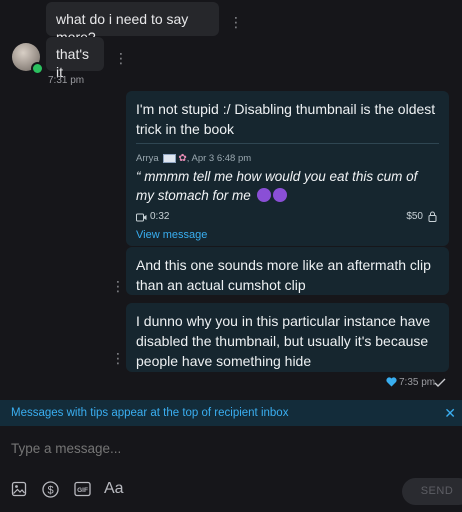  What do you see at coordinates (417, 382) in the screenshot?
I see `message-timestamp: 7:35 pm` at bounding box center [417, 382].